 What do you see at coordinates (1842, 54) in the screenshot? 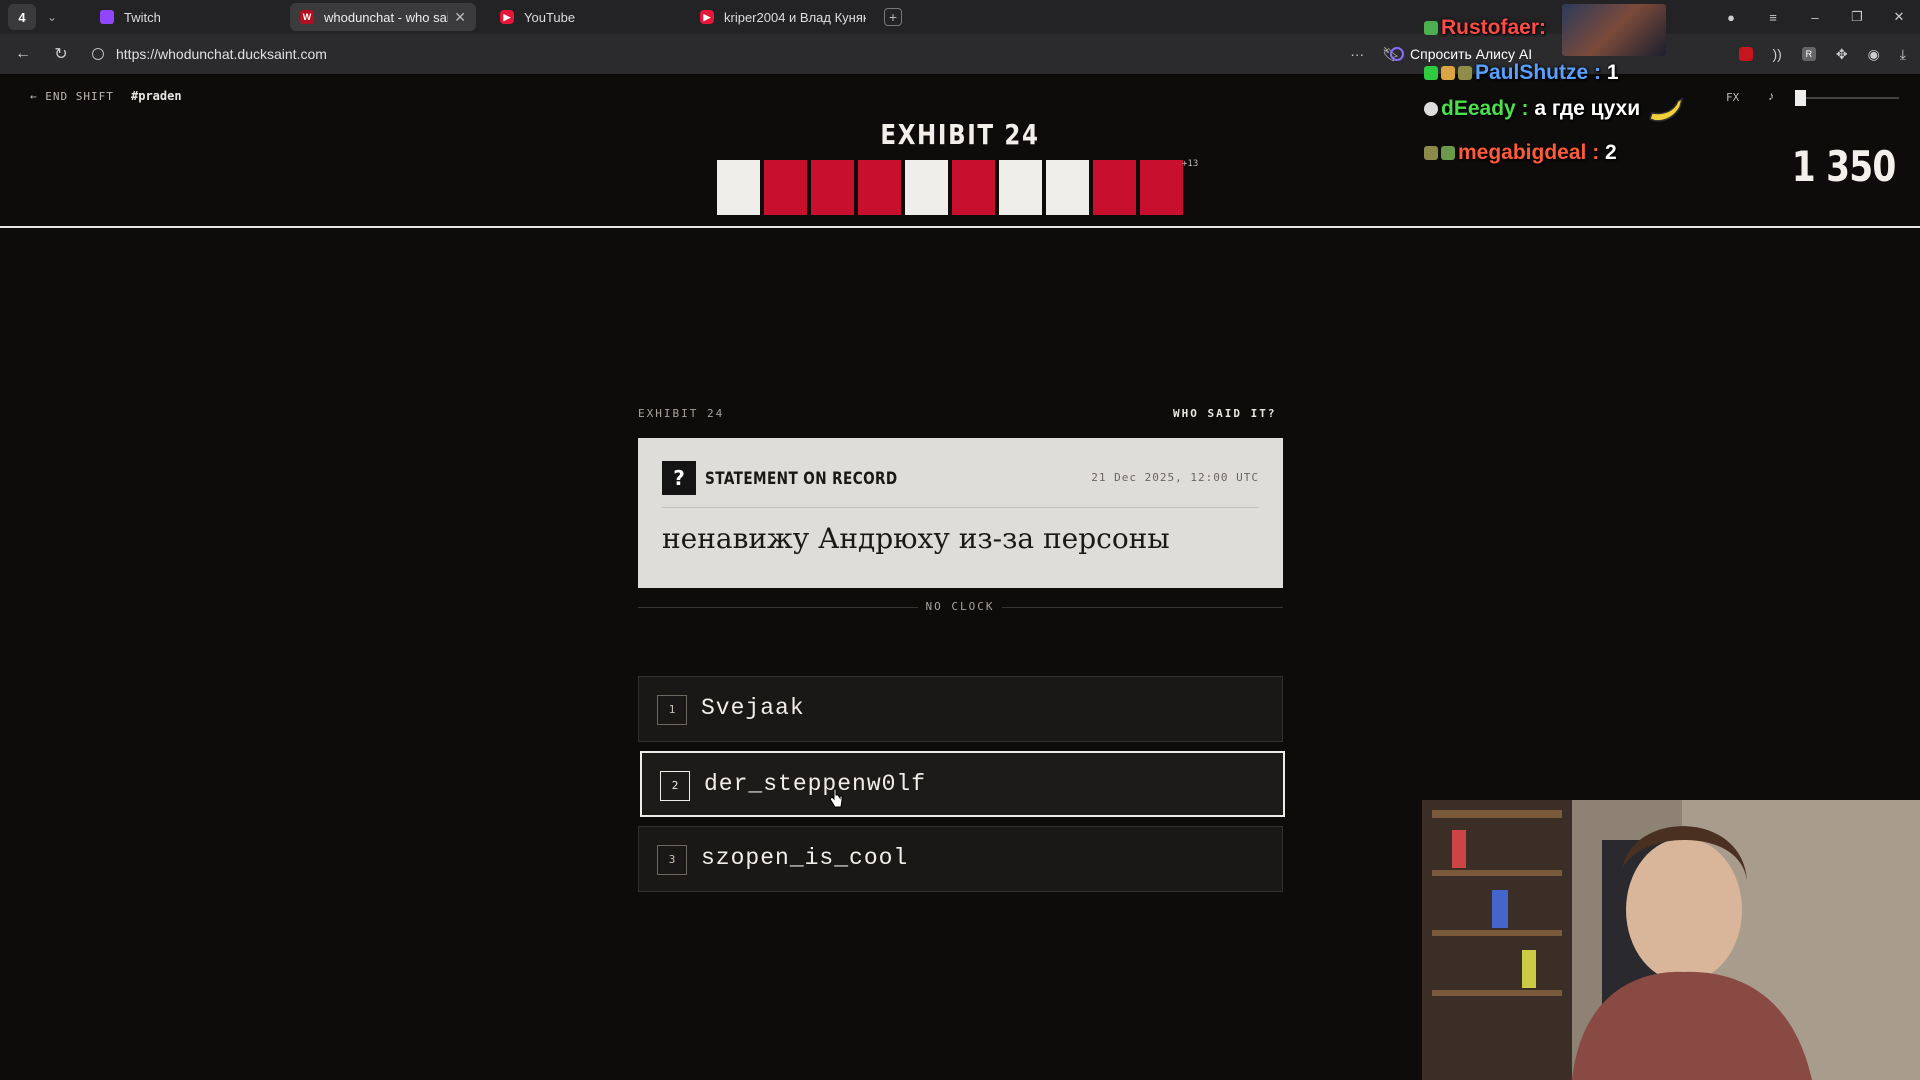
I see `extensions-icon: ✥` at bounding box center [1842, 54].